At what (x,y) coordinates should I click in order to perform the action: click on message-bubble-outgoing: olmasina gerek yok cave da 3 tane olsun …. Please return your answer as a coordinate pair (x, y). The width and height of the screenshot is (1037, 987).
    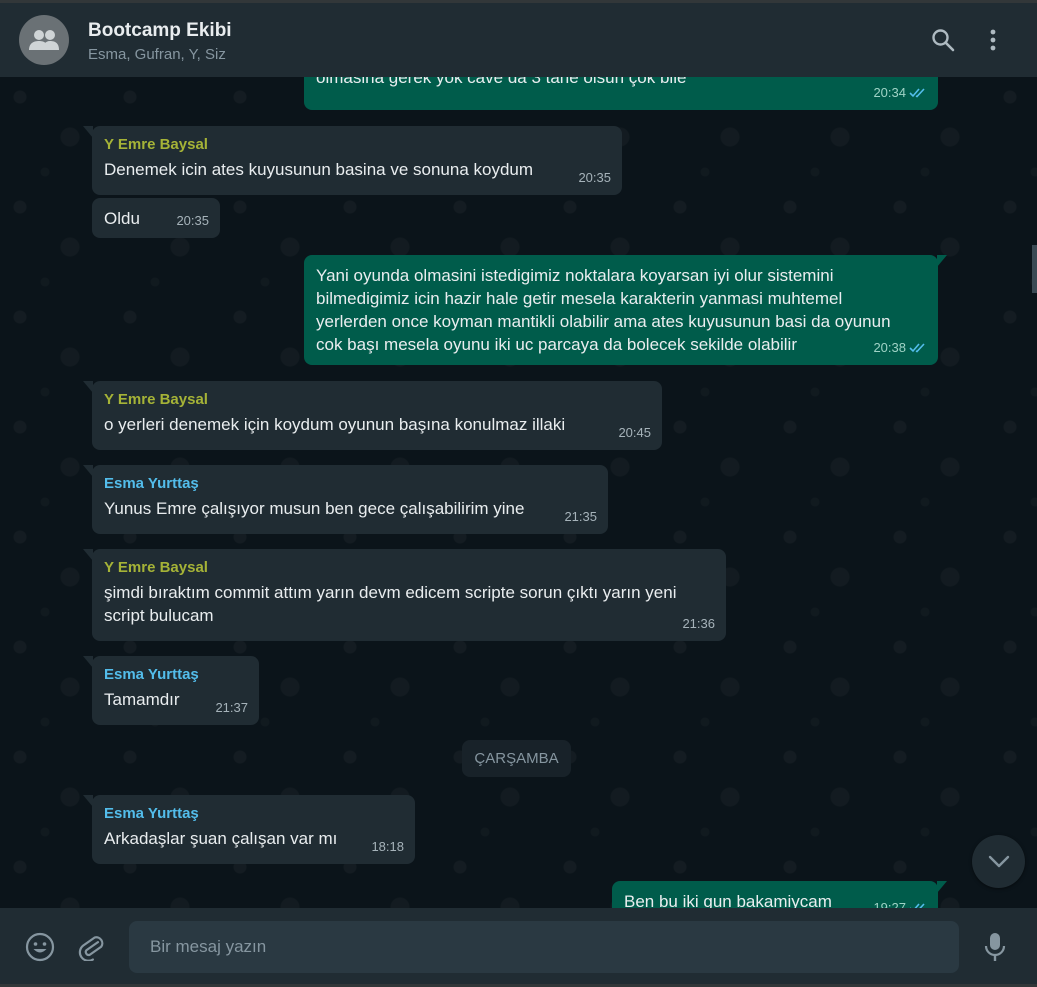
    Looking at the image, I should click on (621, 93).